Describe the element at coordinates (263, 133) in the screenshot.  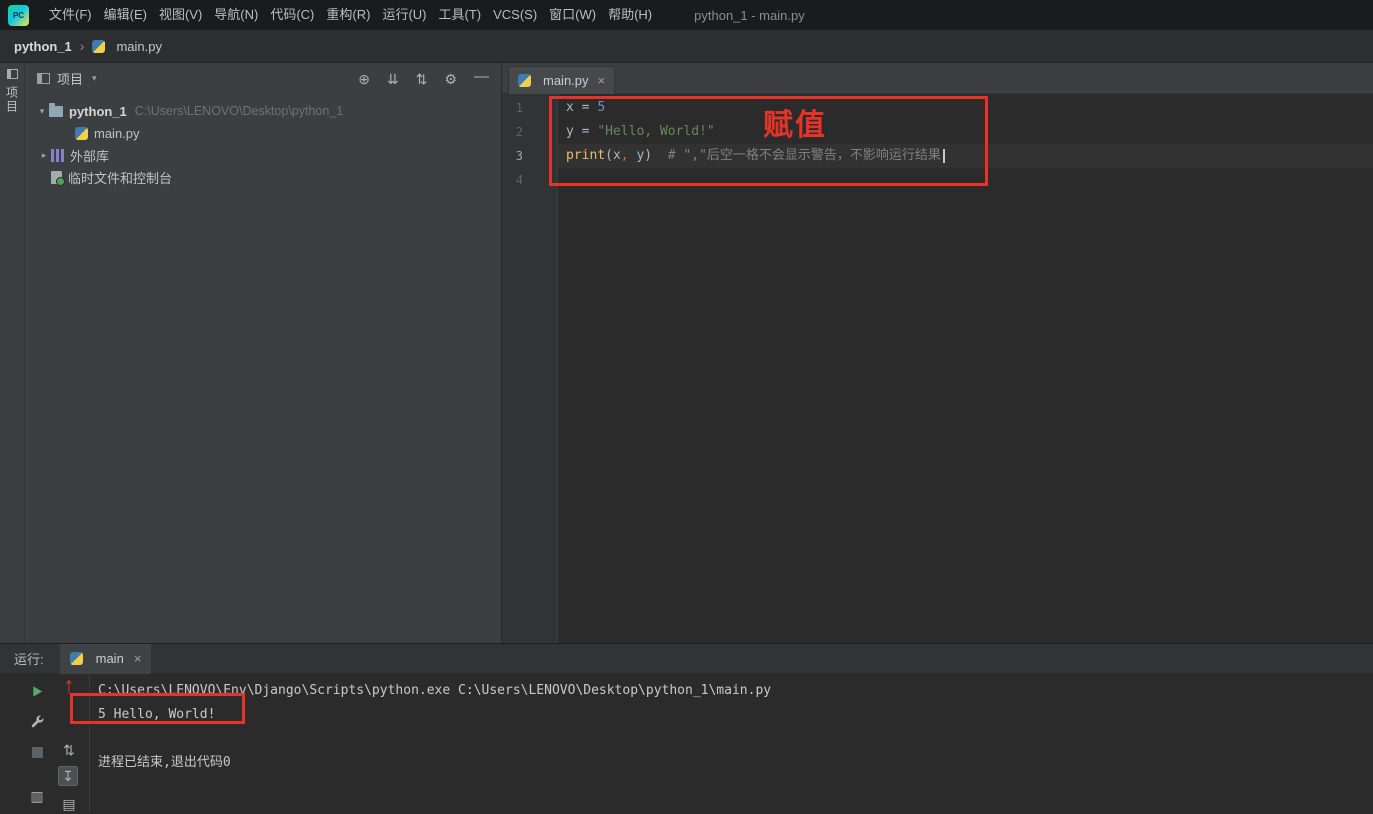
I see `tree-item-main-py: main.py` at that location.